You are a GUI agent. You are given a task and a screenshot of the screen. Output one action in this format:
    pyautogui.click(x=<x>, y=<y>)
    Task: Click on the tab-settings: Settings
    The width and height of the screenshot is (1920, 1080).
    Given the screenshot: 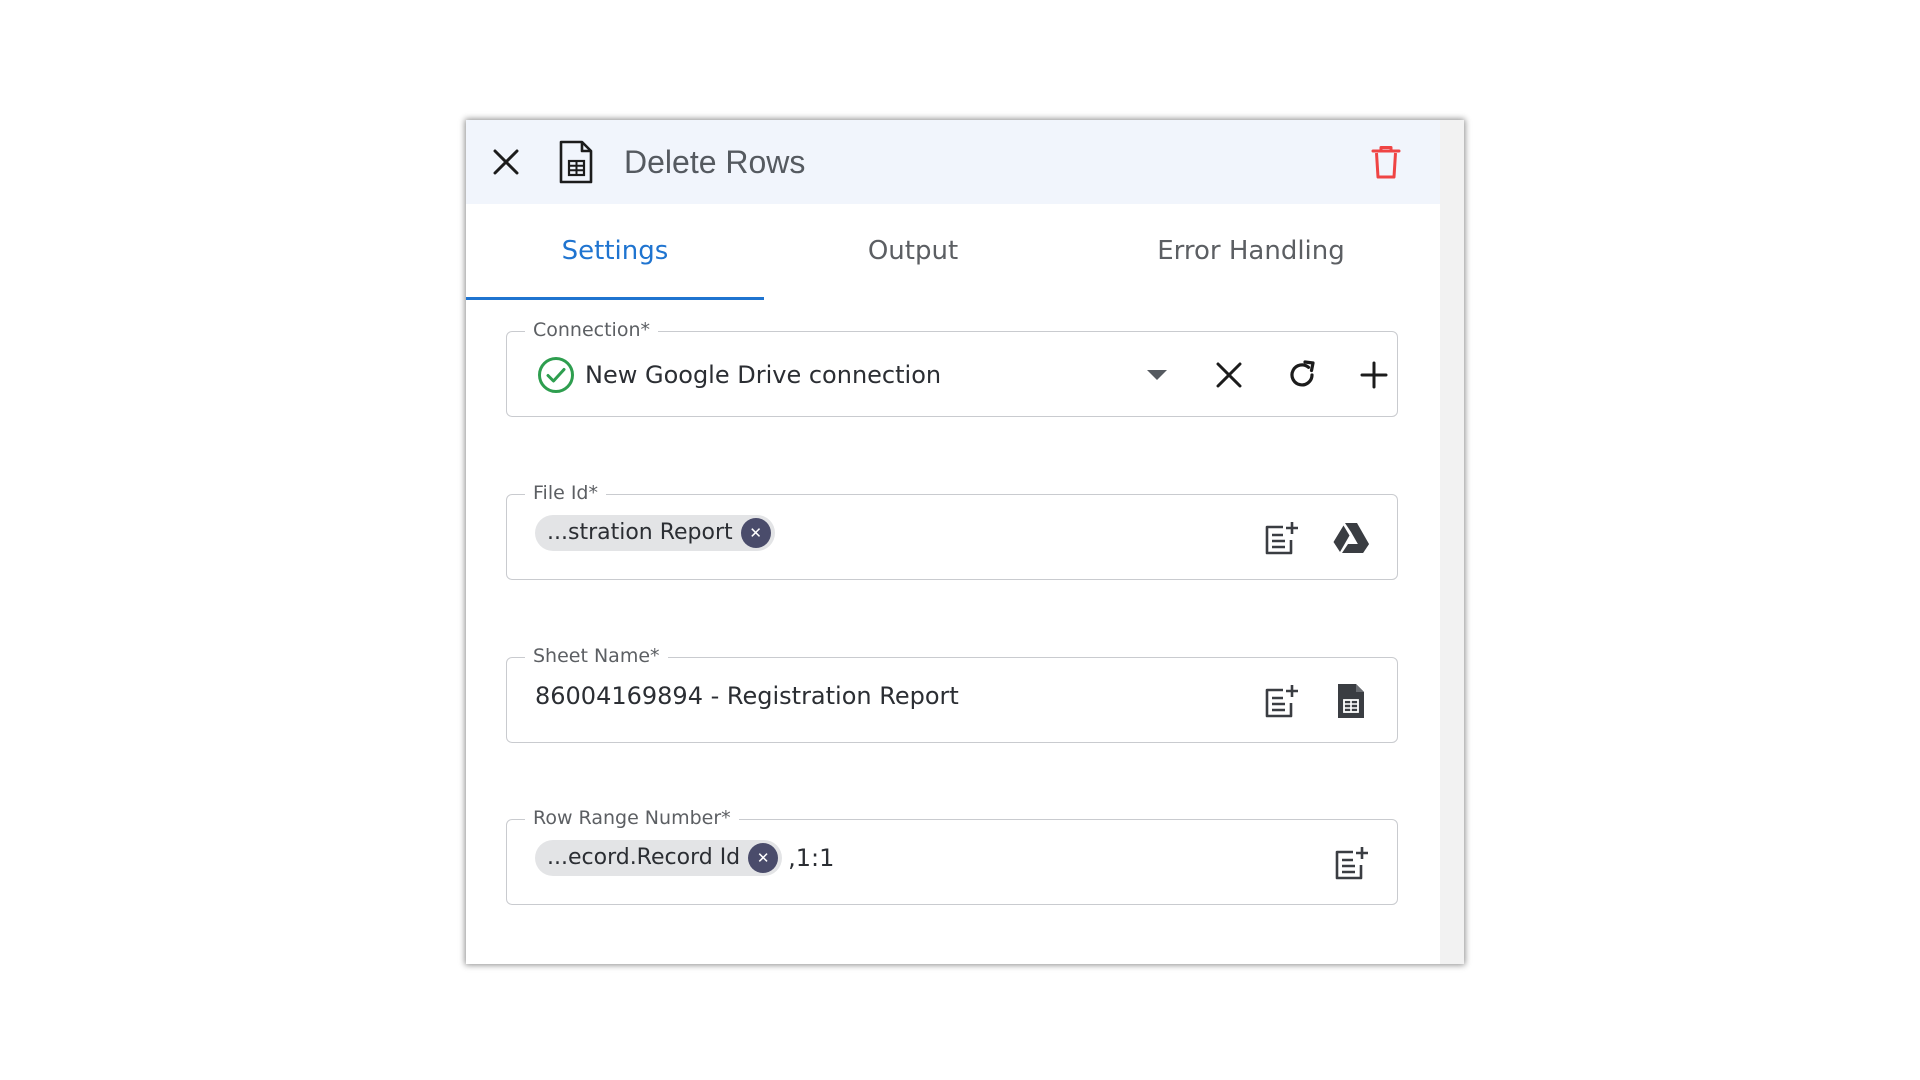 What is the action you would take?
    pyautogui.click(x=615, y=250)
    